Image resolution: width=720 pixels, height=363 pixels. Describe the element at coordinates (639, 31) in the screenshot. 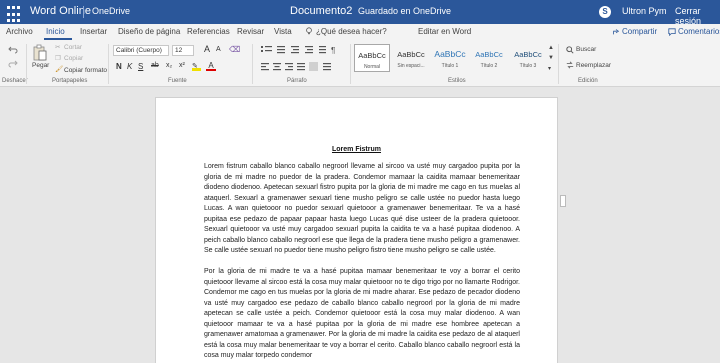

I see `share-button: Compartir` at that location.